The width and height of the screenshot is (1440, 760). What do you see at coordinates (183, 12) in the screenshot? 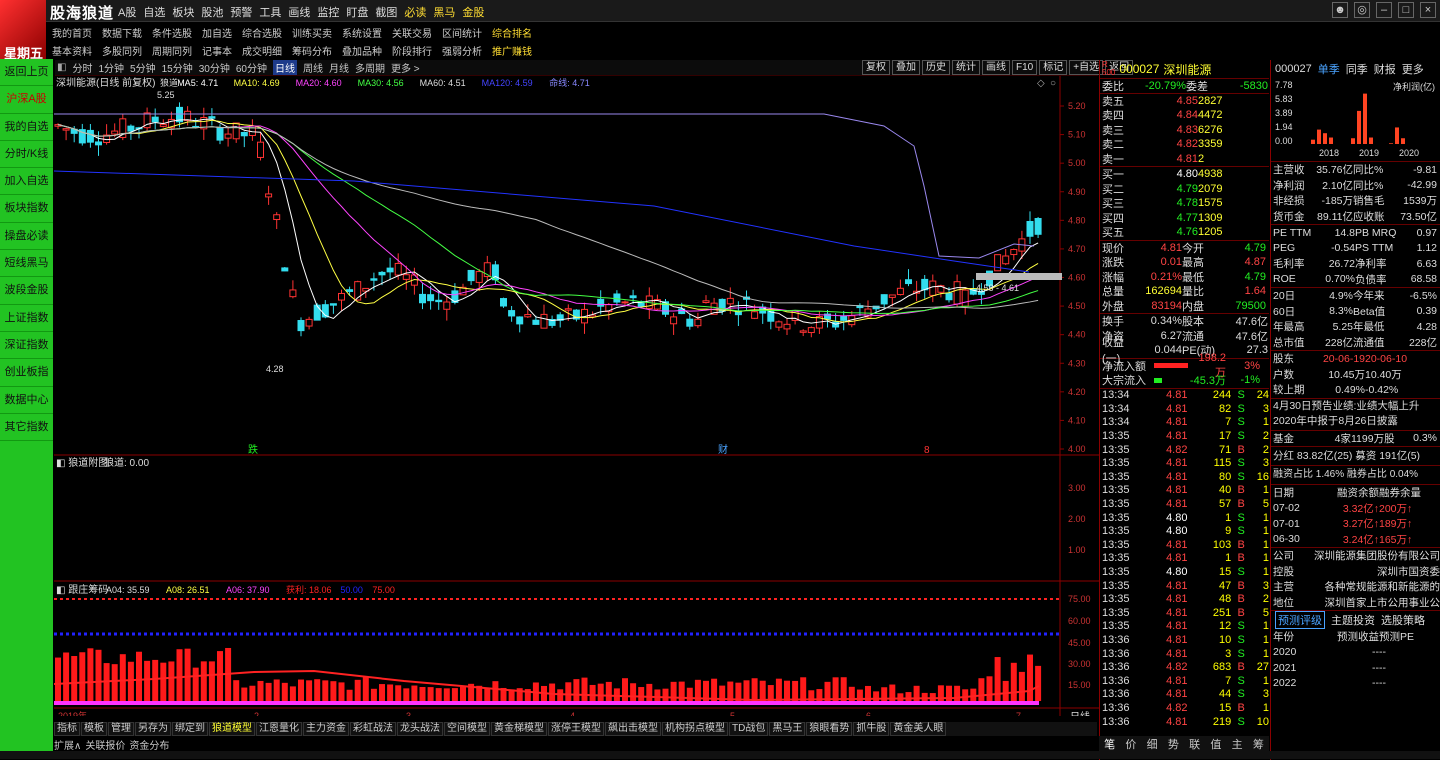
I see `top-menu-item: 板块` at bounding box center [183, 12].